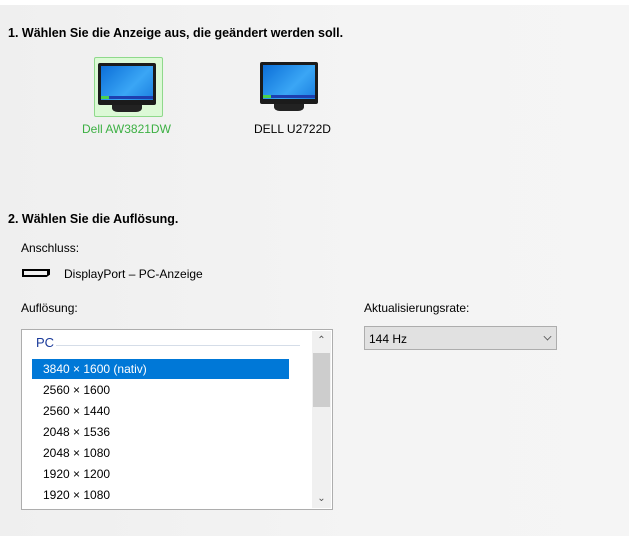  Describe the element at coordinates (160, 432) in the screenshot. I see `resolution-item: 2048 × 1536` at that location.